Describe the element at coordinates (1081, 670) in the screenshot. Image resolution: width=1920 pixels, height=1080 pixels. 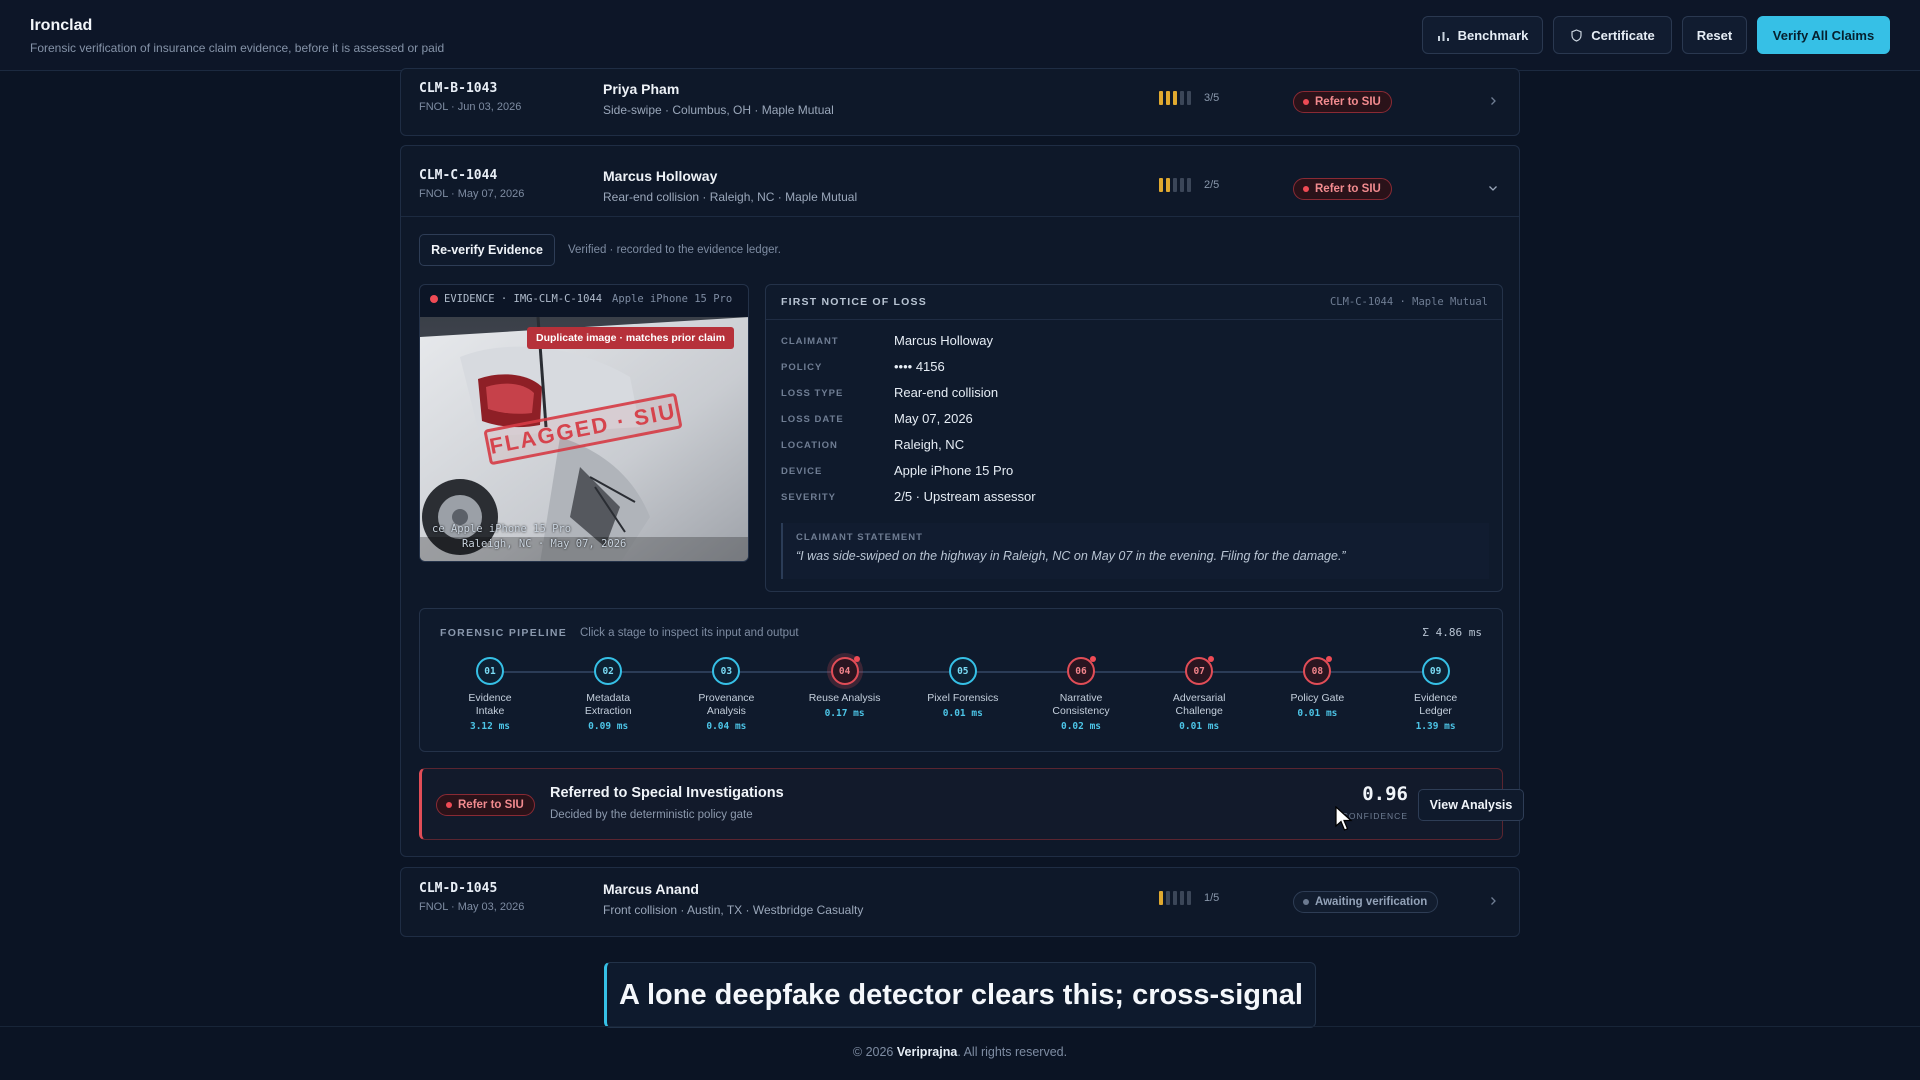
I see `stage-node: 06` at that location.